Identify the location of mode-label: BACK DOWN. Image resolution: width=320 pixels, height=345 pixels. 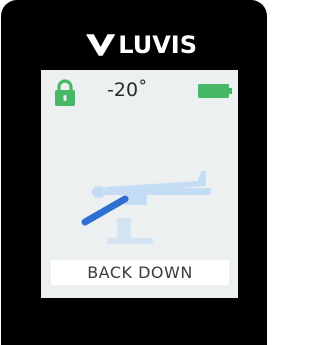
(140, 272).